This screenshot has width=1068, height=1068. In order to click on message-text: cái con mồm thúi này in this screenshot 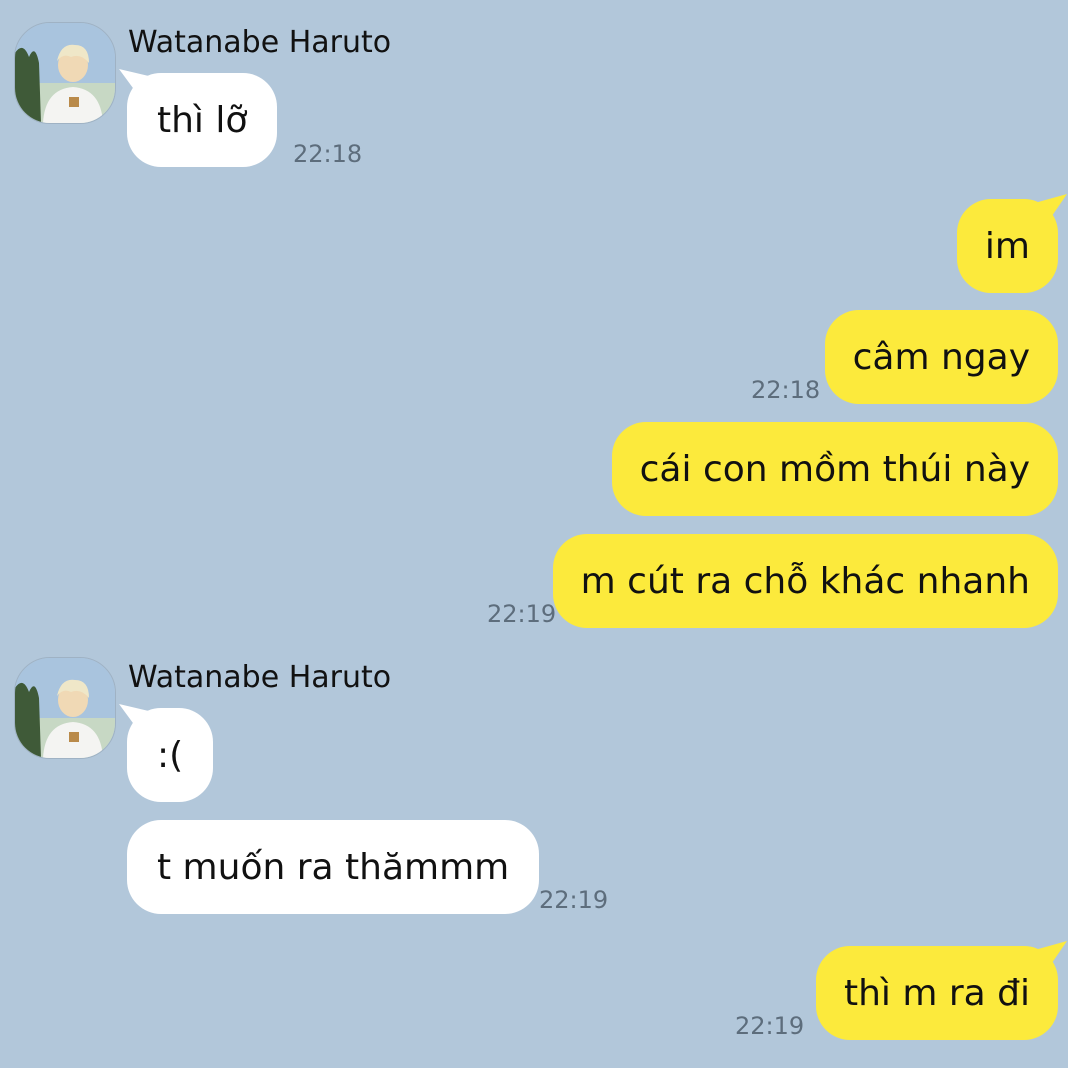, I will do `click(834, 469)`.